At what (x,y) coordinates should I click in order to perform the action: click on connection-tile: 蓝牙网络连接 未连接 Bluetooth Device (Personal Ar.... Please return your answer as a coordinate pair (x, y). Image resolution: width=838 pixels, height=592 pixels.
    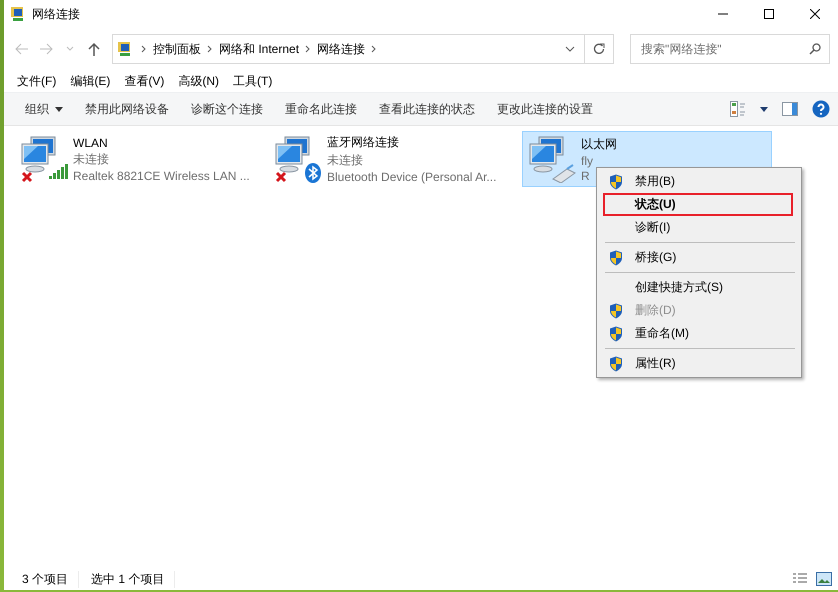
    Looking at the image, I should click on (393, 159).